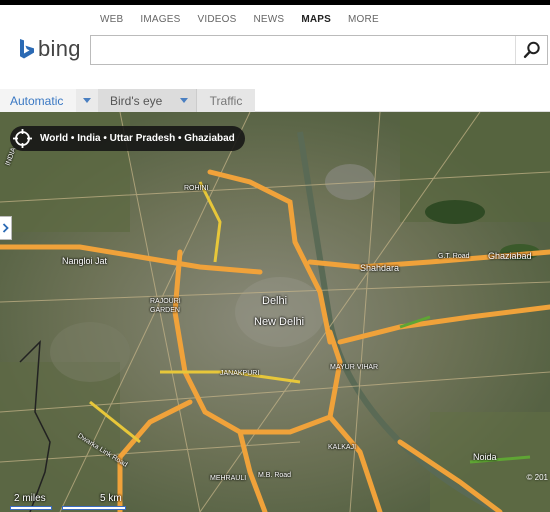 This screenshot has height=512, width=550. Describe the element at coordinates (135, 100) in the screenshot. I see `birds-eye-button: Bird's eye` at that location.